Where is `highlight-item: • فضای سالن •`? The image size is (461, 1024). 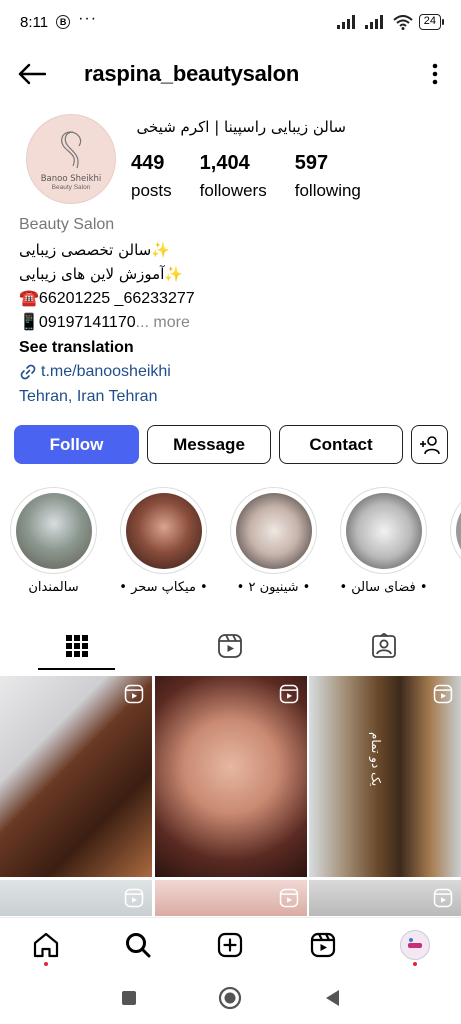
highlight-item: • فضای سالن • is located at coordinates (383, 542).